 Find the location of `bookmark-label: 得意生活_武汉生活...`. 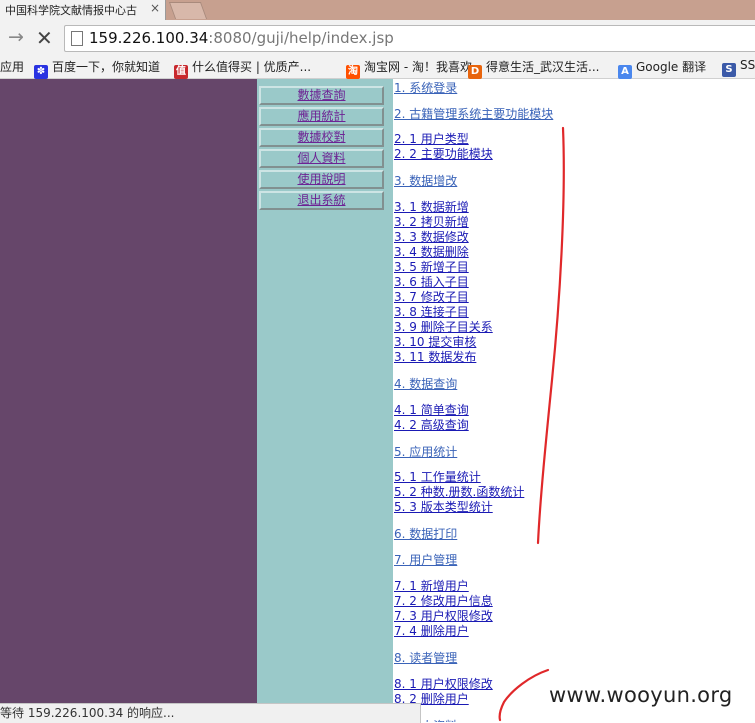

bookmark-label: 得意生活_武汉生活... is located at coordinates (543, 67).